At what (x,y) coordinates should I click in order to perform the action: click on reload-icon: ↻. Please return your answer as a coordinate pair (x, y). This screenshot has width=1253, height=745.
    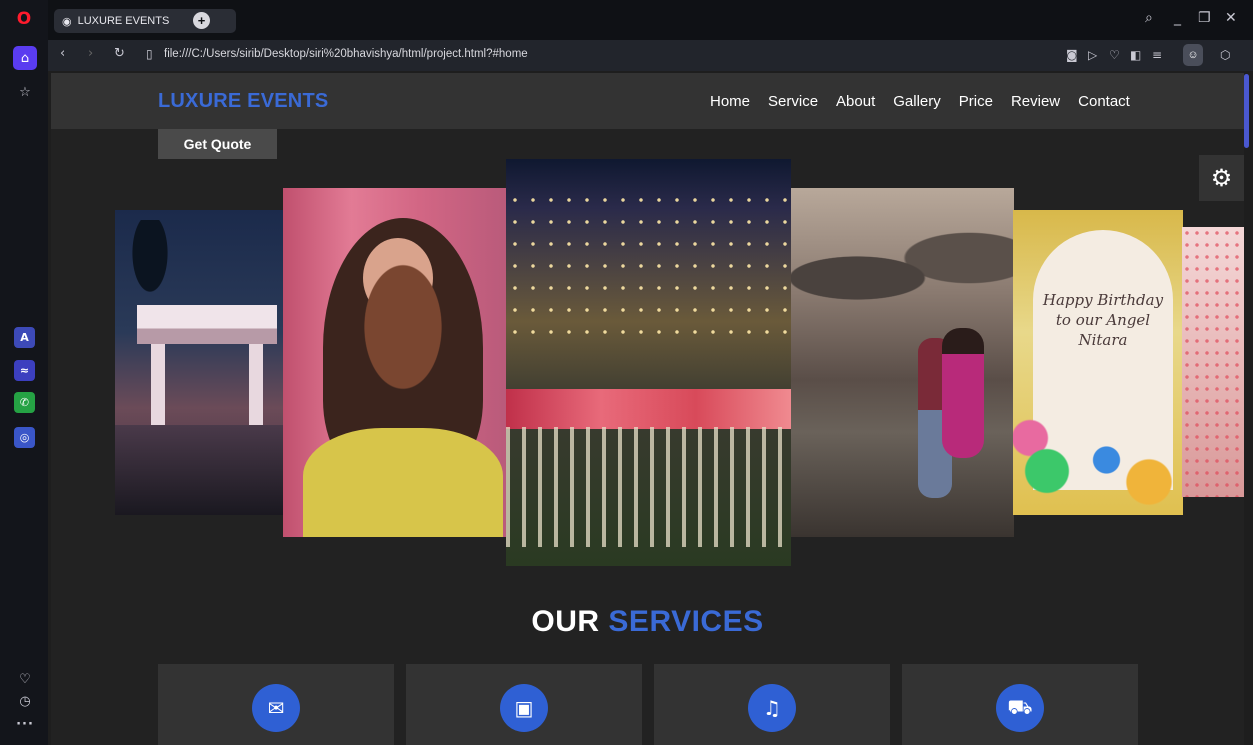
    Looking at the image, I should click on (119, 53).